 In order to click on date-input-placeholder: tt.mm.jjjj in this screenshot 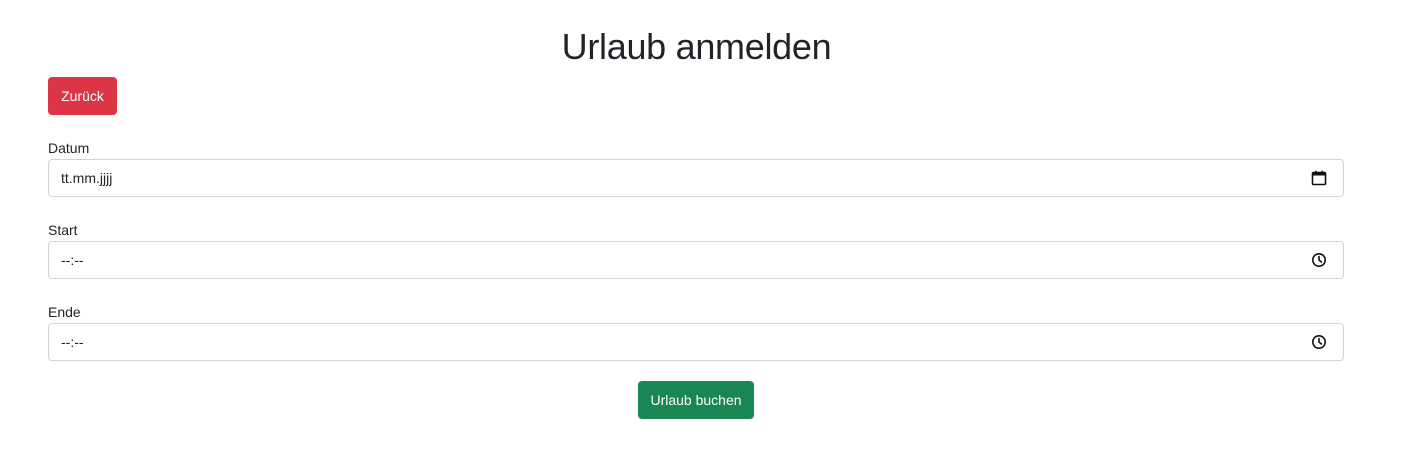, I will do `click(87, 178)`.